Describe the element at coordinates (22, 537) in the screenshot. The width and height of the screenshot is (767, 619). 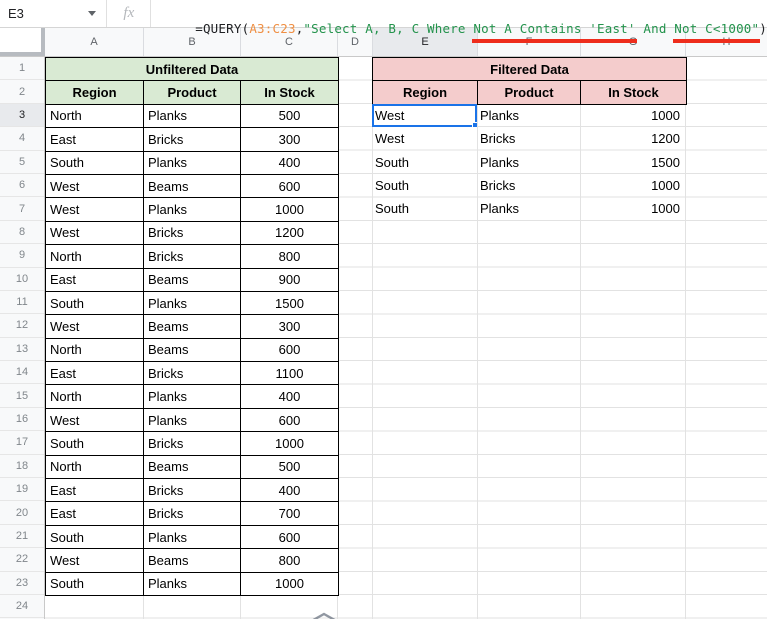
I see `row-header: 21` at that location.